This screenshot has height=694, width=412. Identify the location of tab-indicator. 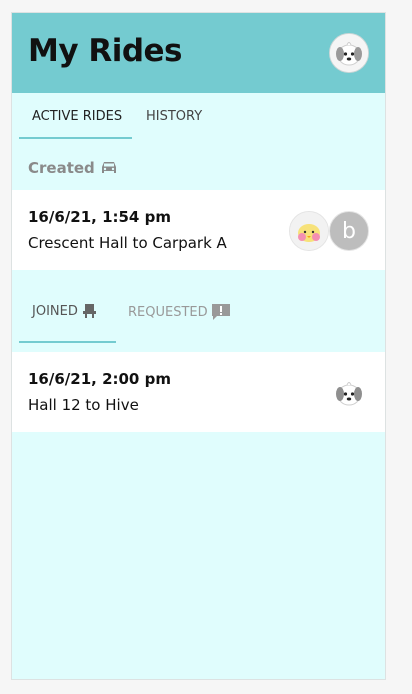
(75, 138).